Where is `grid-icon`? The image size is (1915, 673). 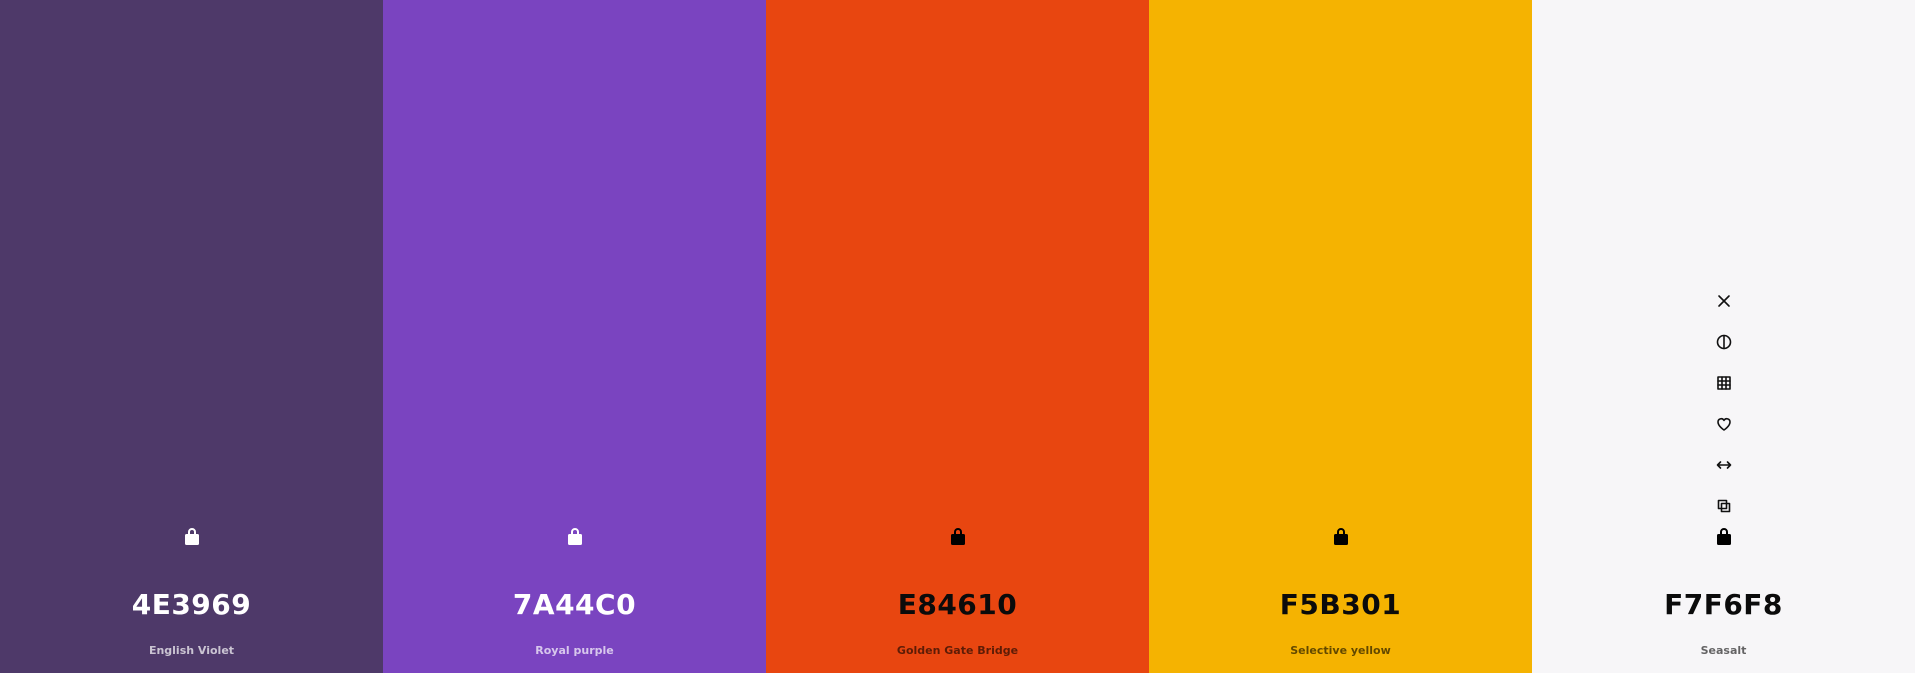 grid-icon is located at coordinates (1723, 382).